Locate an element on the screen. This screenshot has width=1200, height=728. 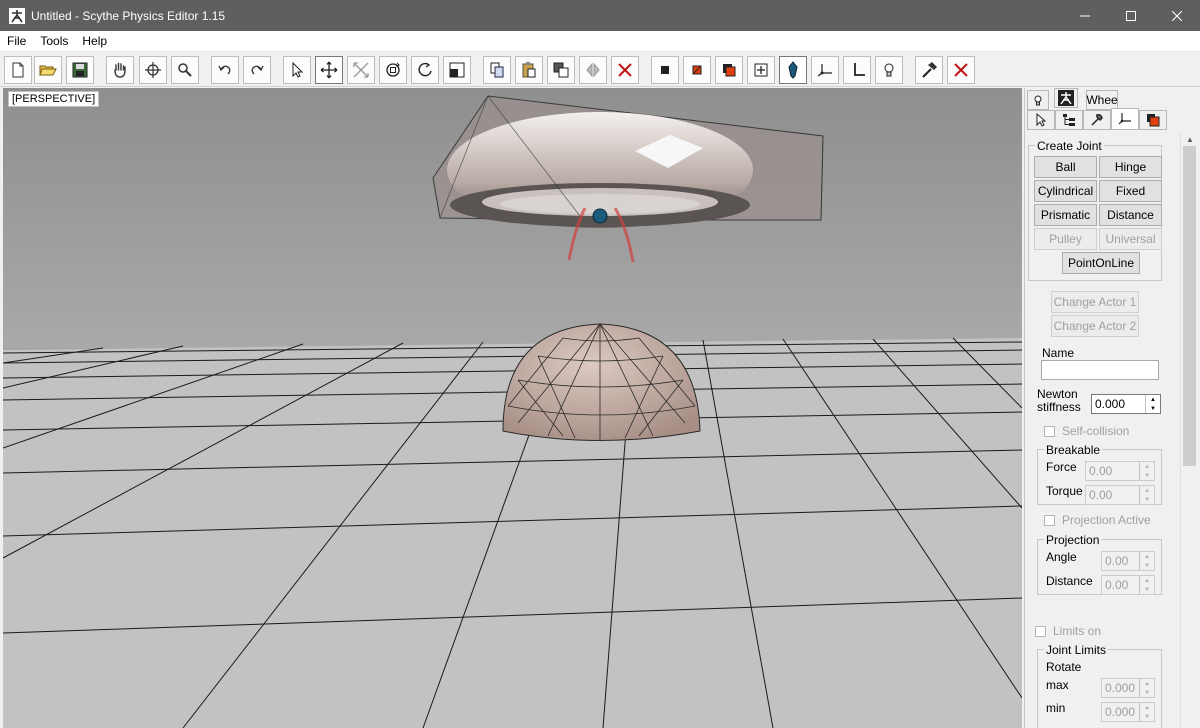
joint-anchor-button is located at coordinates (793, 70).